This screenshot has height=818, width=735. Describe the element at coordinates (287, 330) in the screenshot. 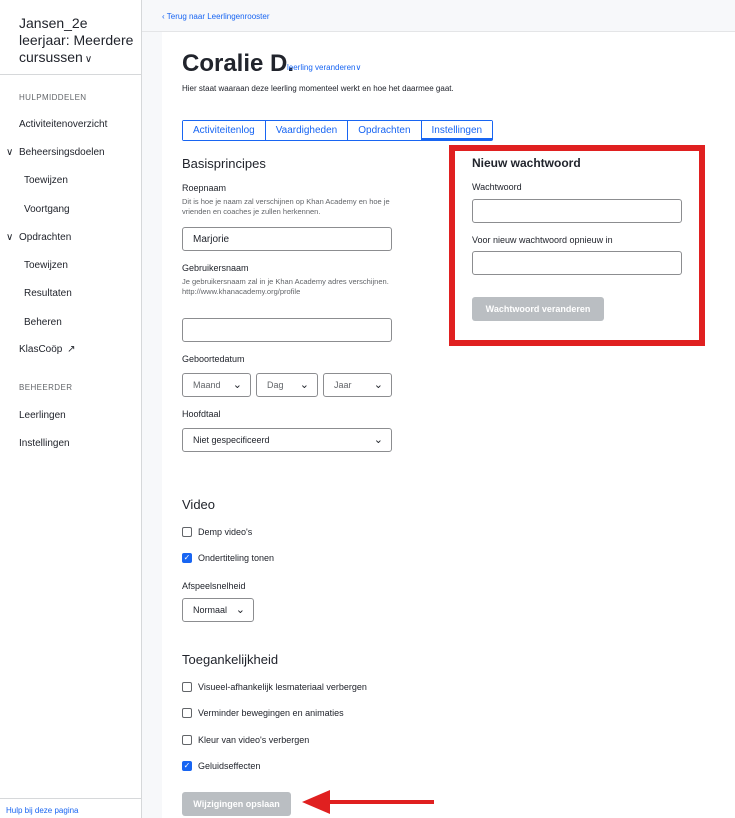

I see `username-input` at that location.